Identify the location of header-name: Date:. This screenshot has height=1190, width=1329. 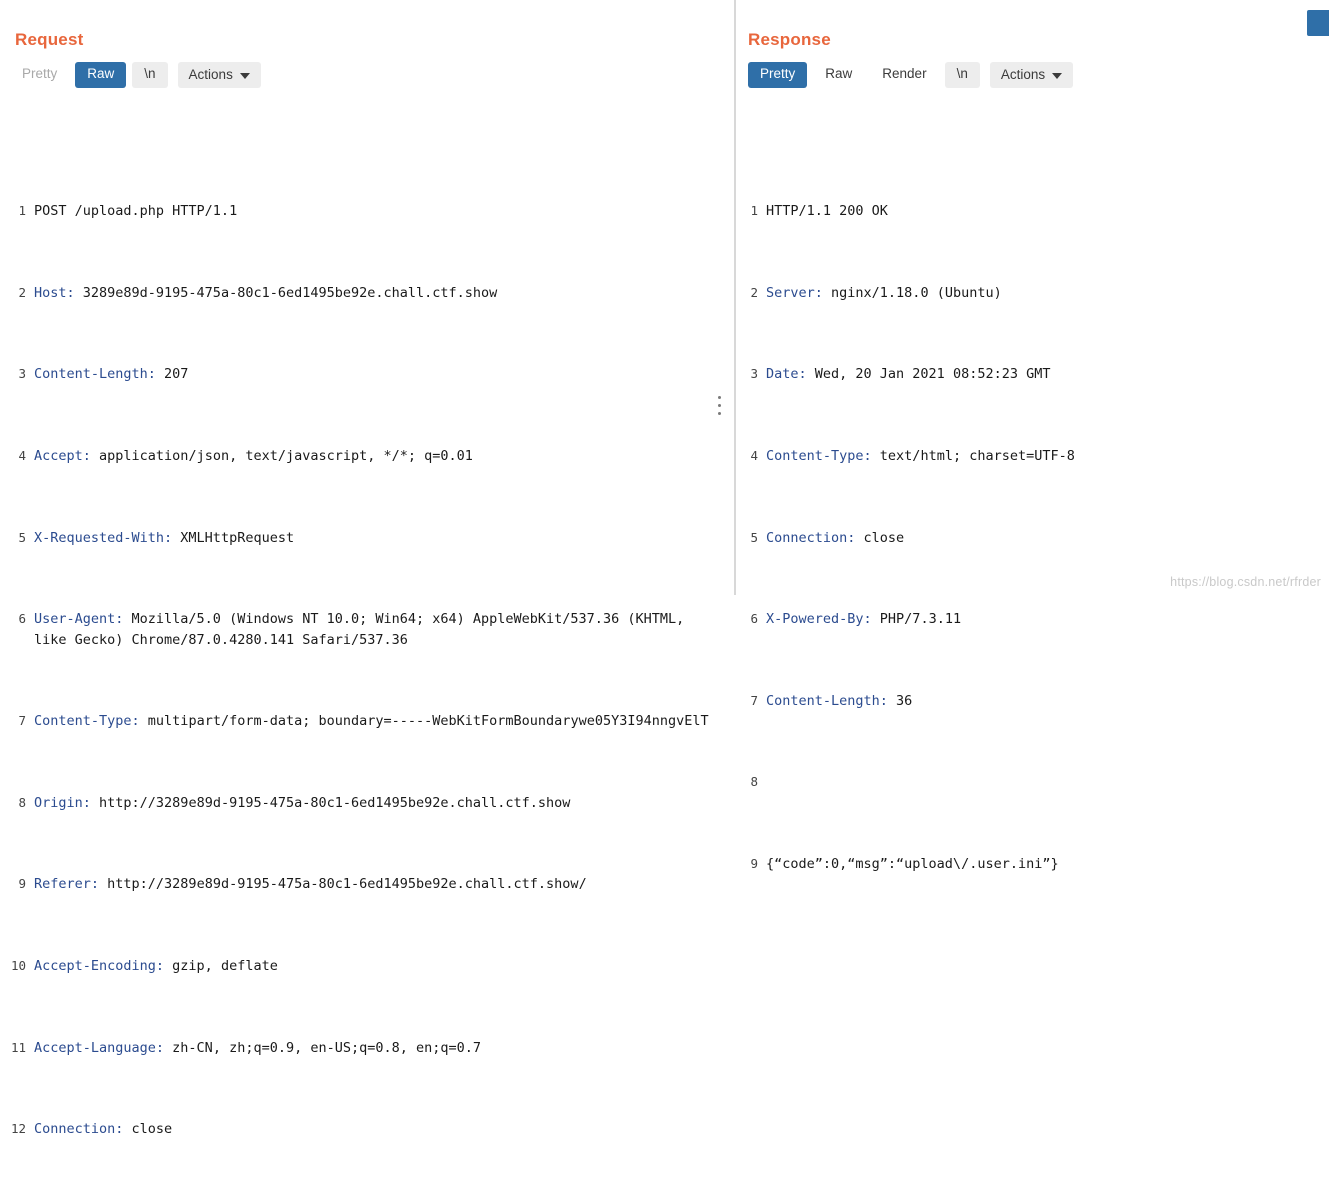
(786, 374).